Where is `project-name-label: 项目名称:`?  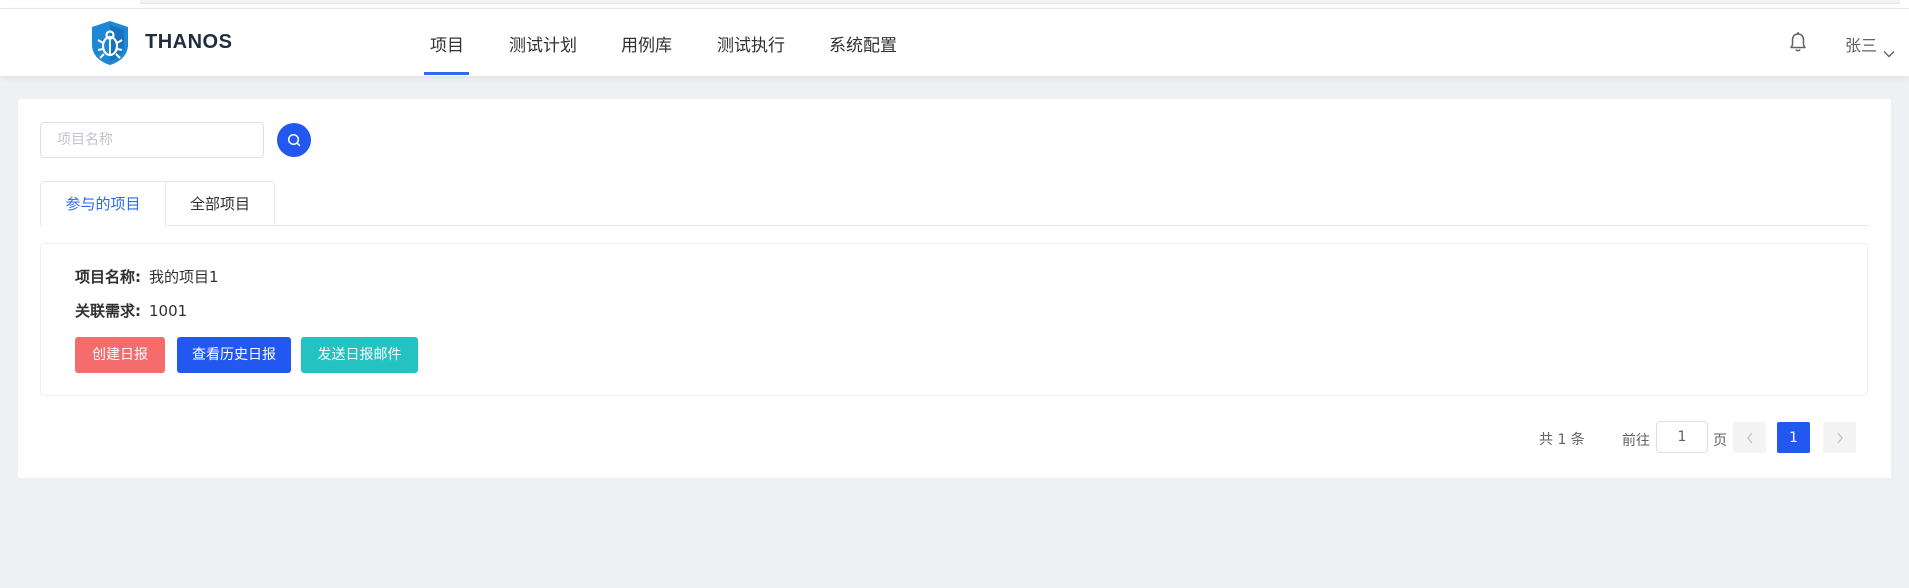 project-name-label: 项目名称: is located at coordinates (108, 277).